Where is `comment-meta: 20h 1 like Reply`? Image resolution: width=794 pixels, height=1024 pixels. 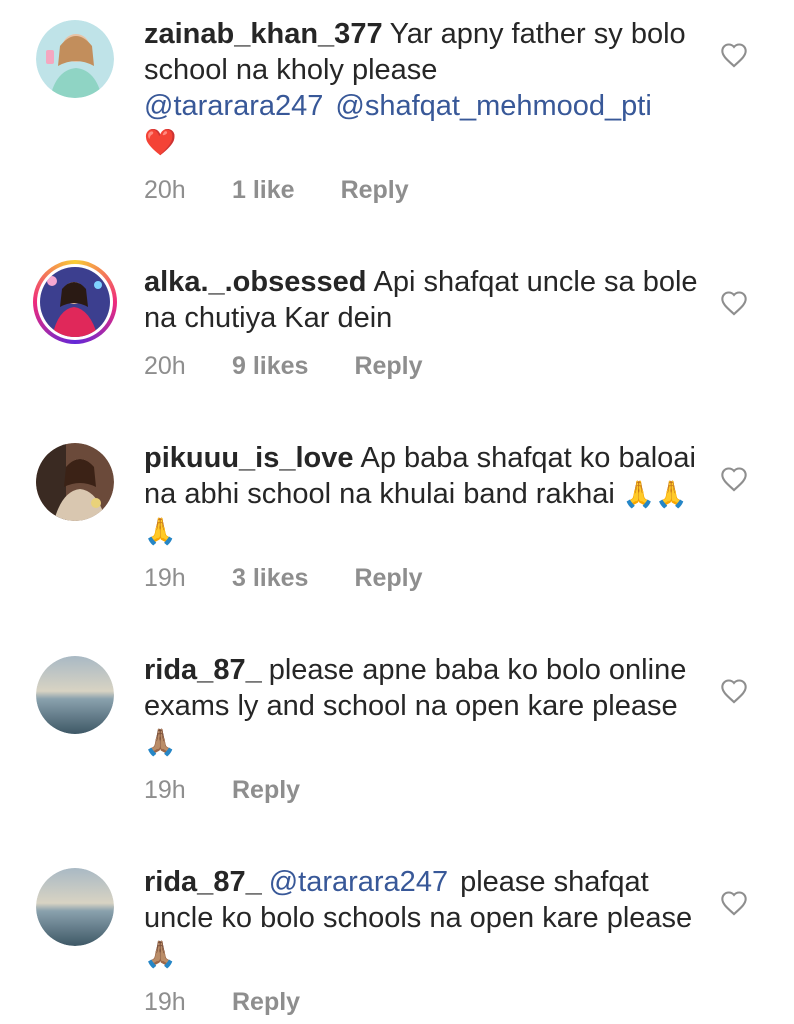 comment-meta: 20h 1 like Reply is located at coordinates (276, 190).